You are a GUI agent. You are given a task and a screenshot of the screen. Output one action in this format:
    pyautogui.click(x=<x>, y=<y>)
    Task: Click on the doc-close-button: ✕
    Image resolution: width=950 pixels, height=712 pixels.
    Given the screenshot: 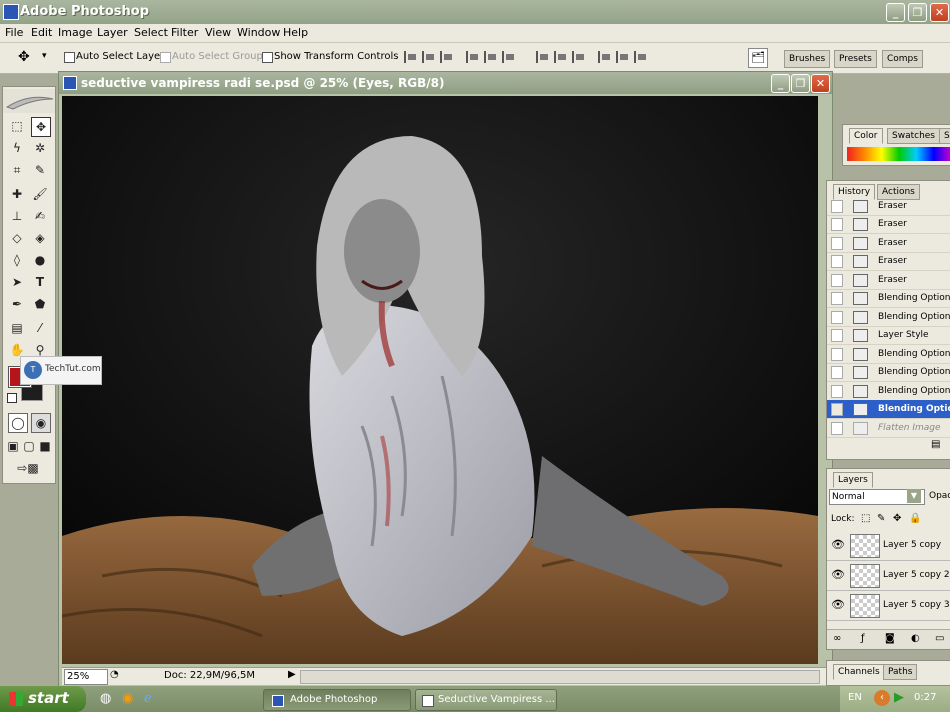 What is the action you would take?
    pyautogui.click(x=820, y=83)
    